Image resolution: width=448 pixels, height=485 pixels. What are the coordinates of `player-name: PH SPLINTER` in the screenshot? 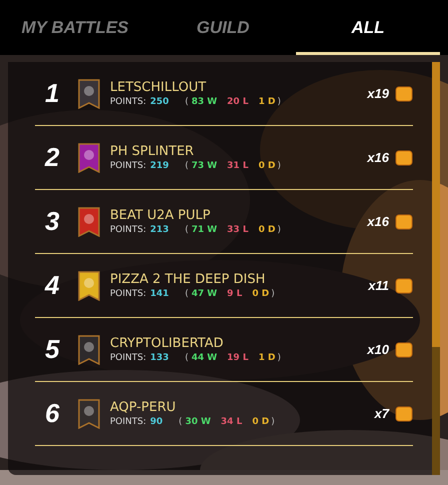 It's located at (152, 151).